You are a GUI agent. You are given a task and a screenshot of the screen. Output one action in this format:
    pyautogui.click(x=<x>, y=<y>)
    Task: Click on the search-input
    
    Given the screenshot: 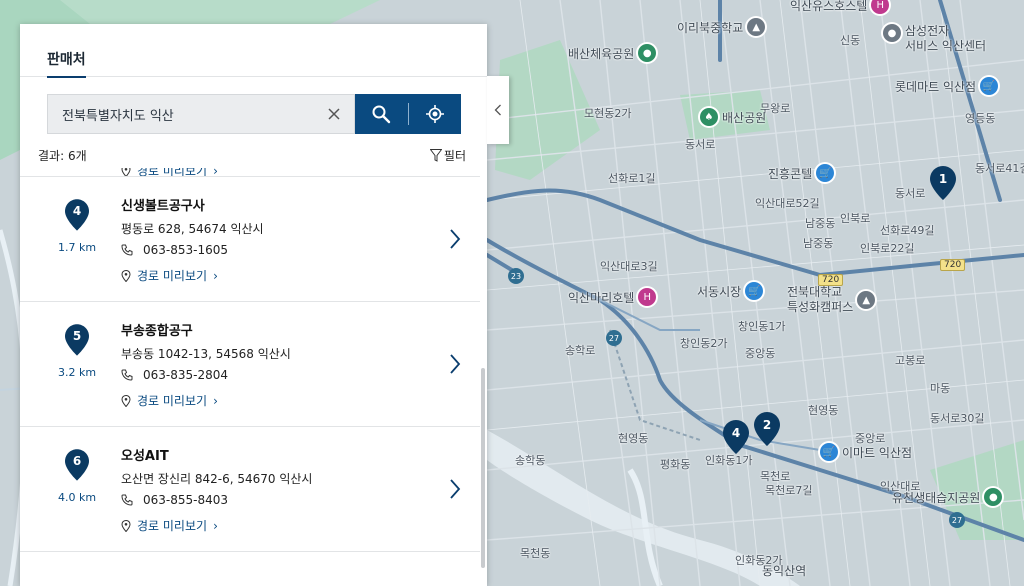 What is the action you would take?
    pyautogui.click(x=192, y=114)
    